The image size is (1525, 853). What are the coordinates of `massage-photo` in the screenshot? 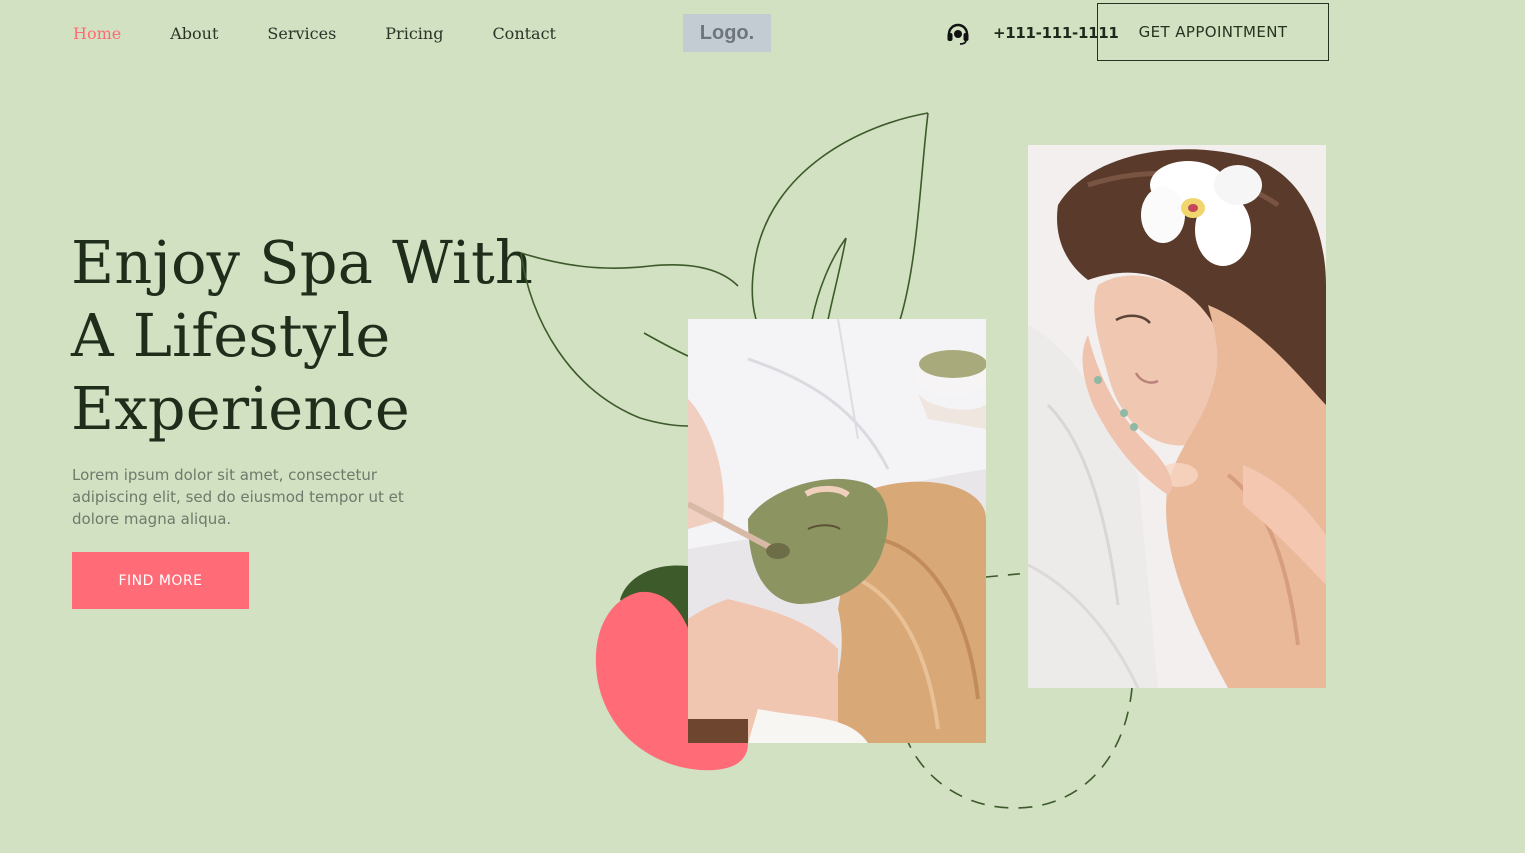 It's located at (1177, 416).